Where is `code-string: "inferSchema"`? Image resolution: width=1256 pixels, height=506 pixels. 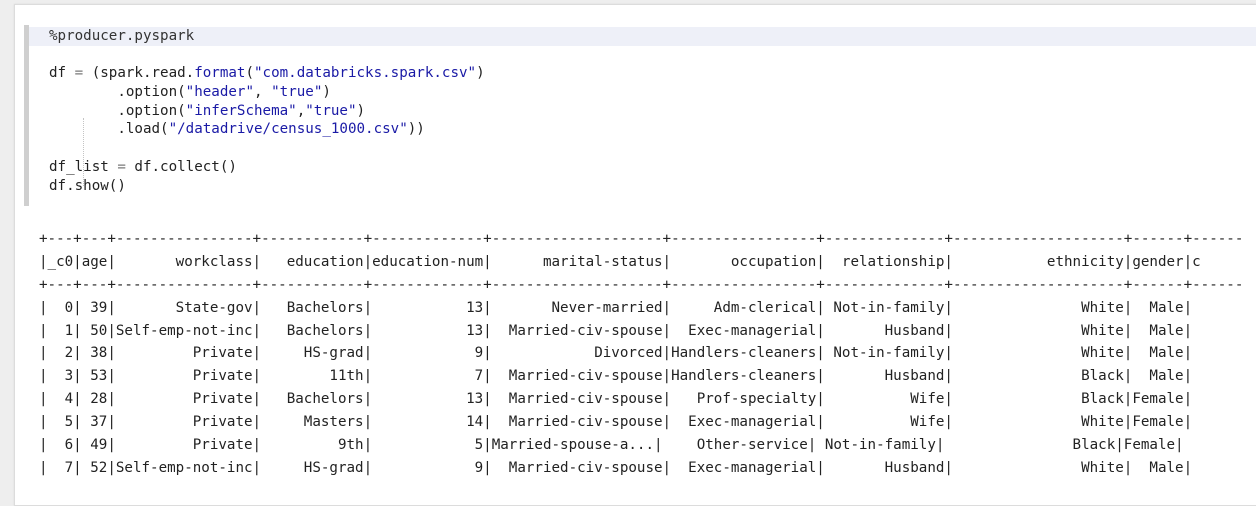
code-string: "inferSchema" is located at coordinates (241, 110).